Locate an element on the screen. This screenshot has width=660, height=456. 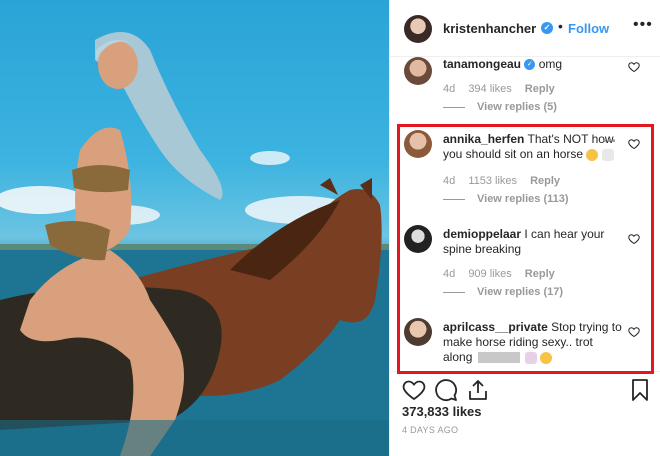
post-header: kristenhancher ✓ • Follow ••• is located at coordinates (525, 28).